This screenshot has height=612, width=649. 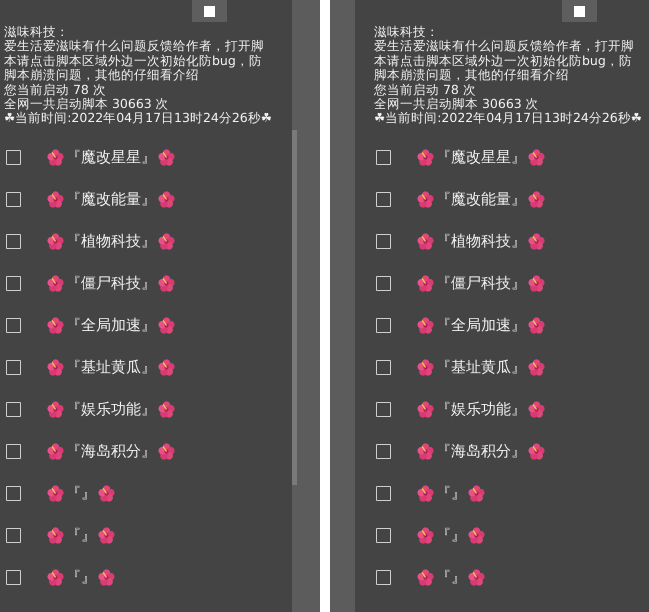 What do you see at coordinates (481, 200) in the screenshot?
I see `option-label: 『魔改能量』` at bounding box center [481, 200].